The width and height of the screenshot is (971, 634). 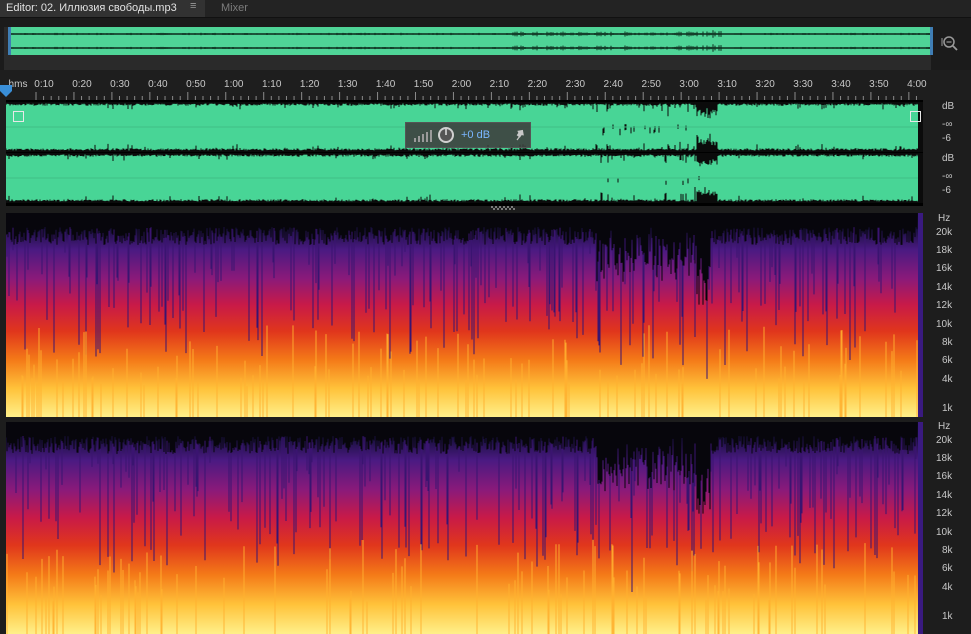 I want to click on time-tick-label: 2:20, so click(x=537, y=84).